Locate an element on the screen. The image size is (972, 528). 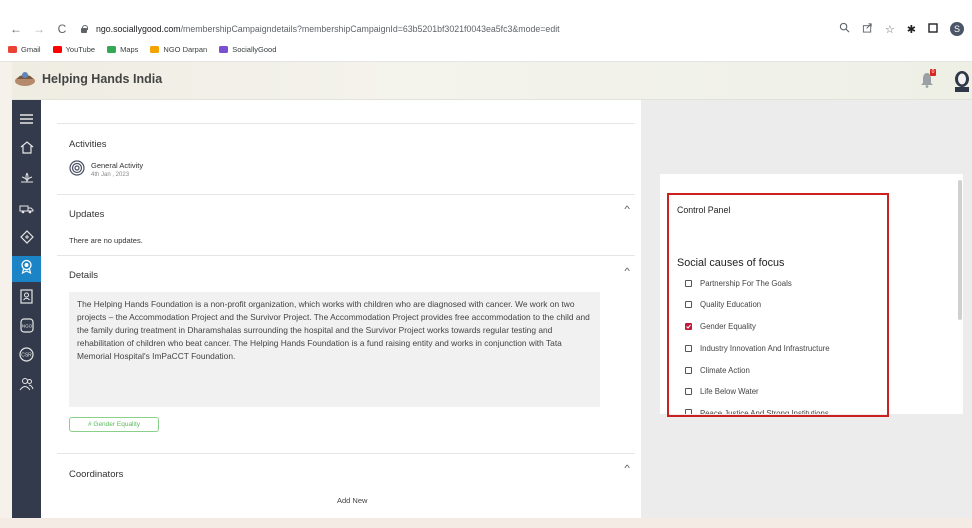
sidebar-item-csr: CSR is located at coordinates (26, 357).